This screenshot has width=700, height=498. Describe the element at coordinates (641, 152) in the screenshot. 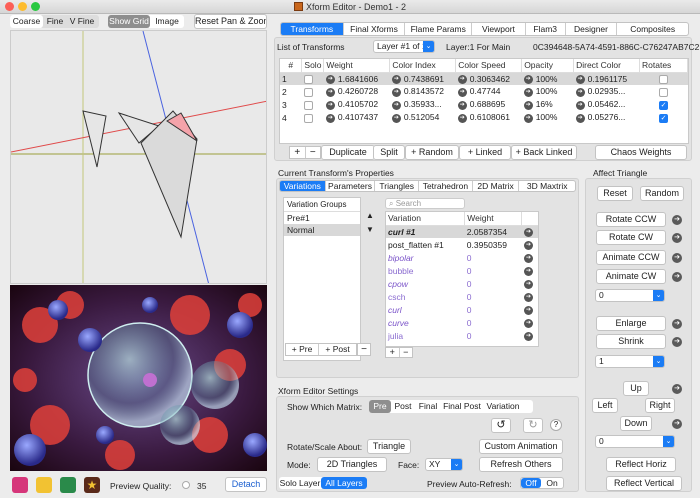

I see `chaos-weights-button: Chaos Weights` at that location.